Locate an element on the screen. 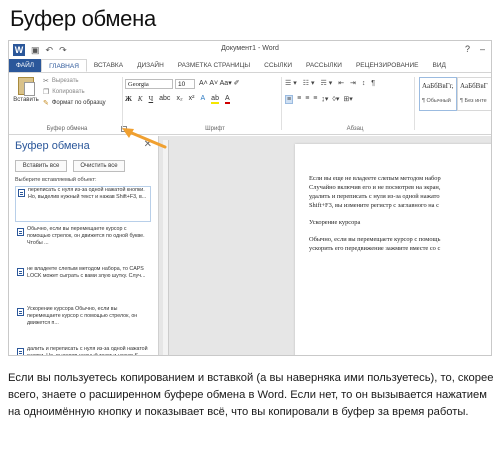 The width and height of the screenshot is (500, 451). superscript-icon: x² is located at coordinates (192, 99).